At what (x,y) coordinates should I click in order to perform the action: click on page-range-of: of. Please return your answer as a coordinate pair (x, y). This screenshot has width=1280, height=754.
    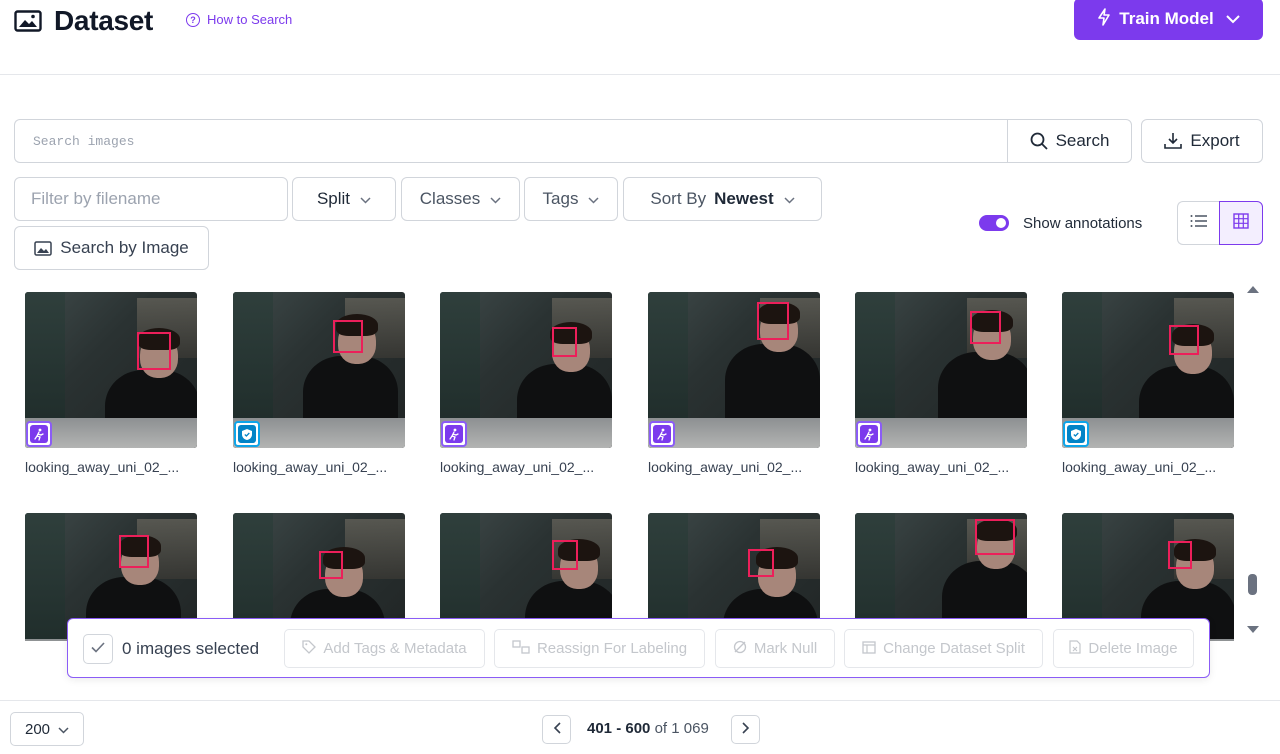
    Looking at the image, I should click on (661, 728).